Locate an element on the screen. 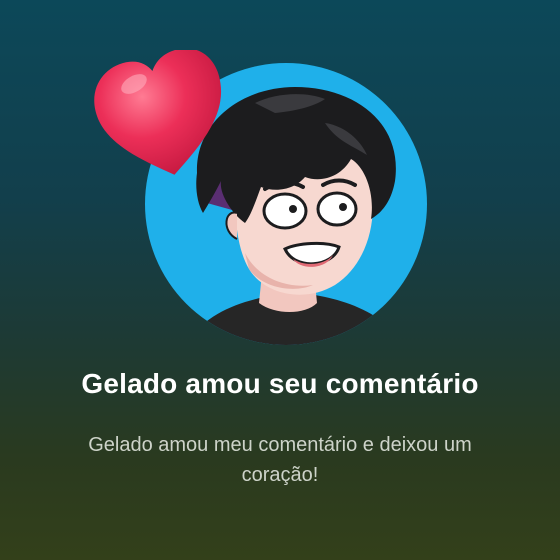  heart-icon is located at coordinates (162, 116).